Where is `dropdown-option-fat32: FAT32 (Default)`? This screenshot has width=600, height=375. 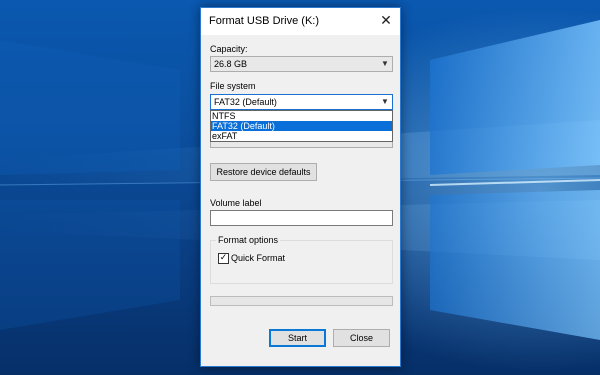
dropdown-option-fat32: FAT32 (Default) is located at coordinates (301, 126).